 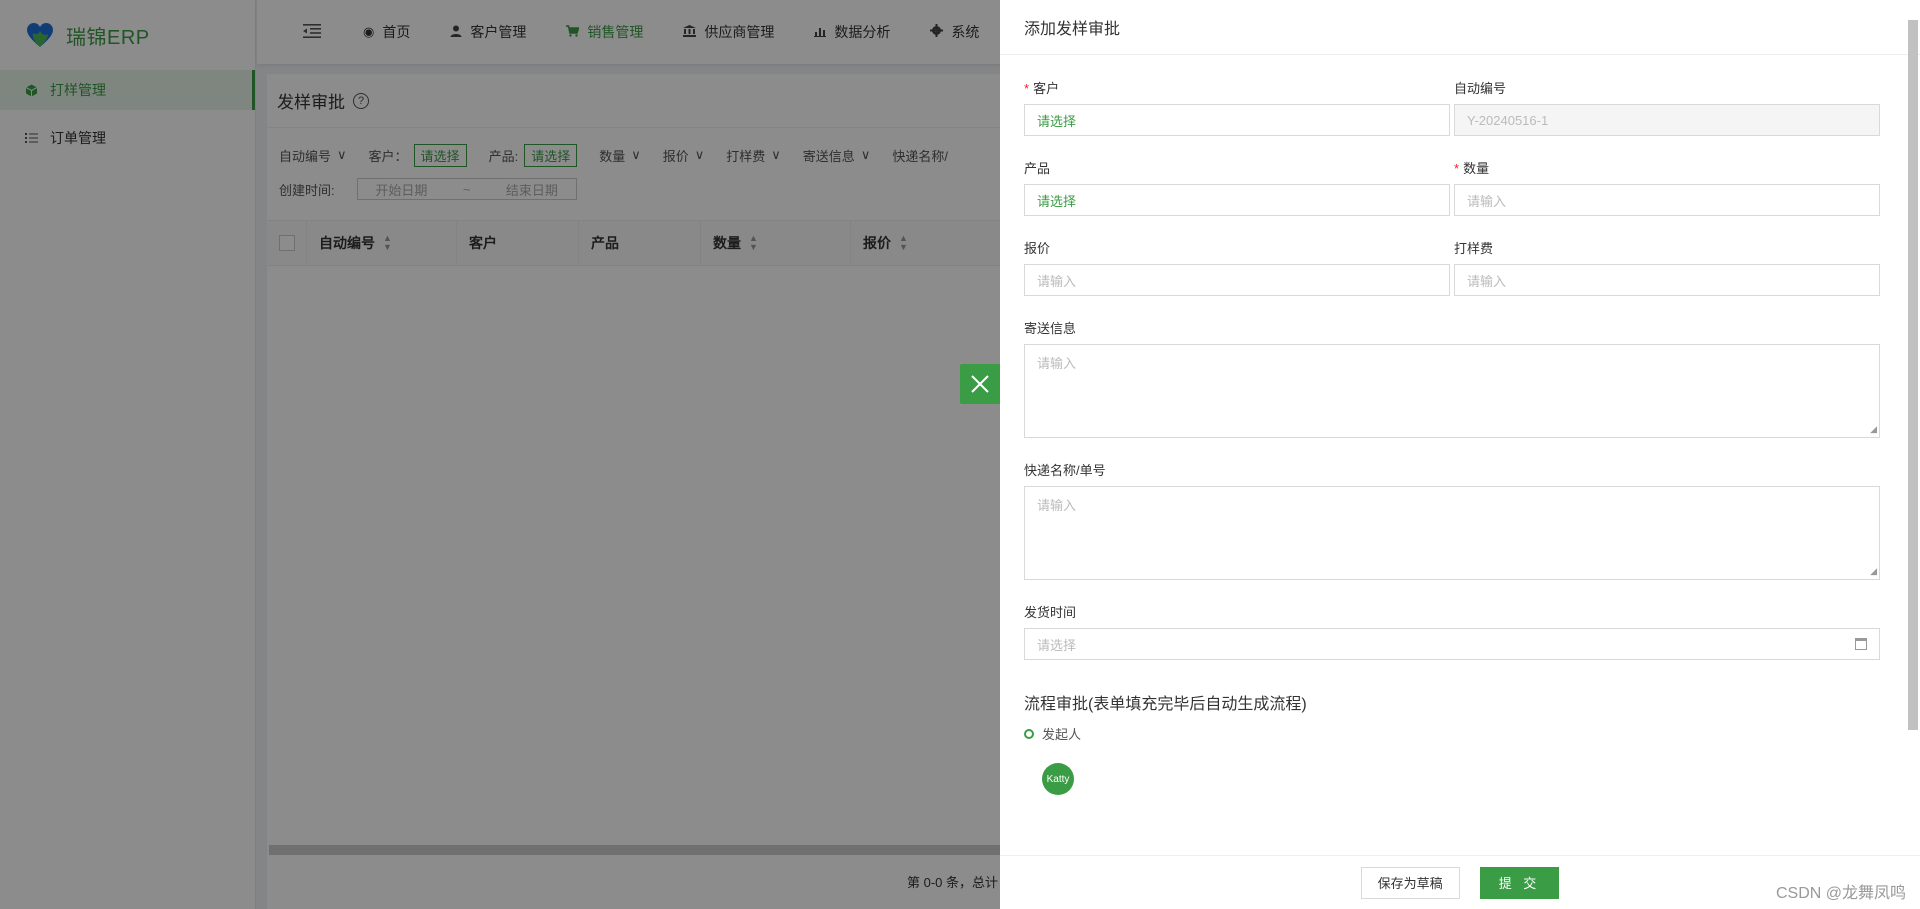 I want to click on shipping-info-textarea: 请输入 ◢, so click(x=1452, y=391).